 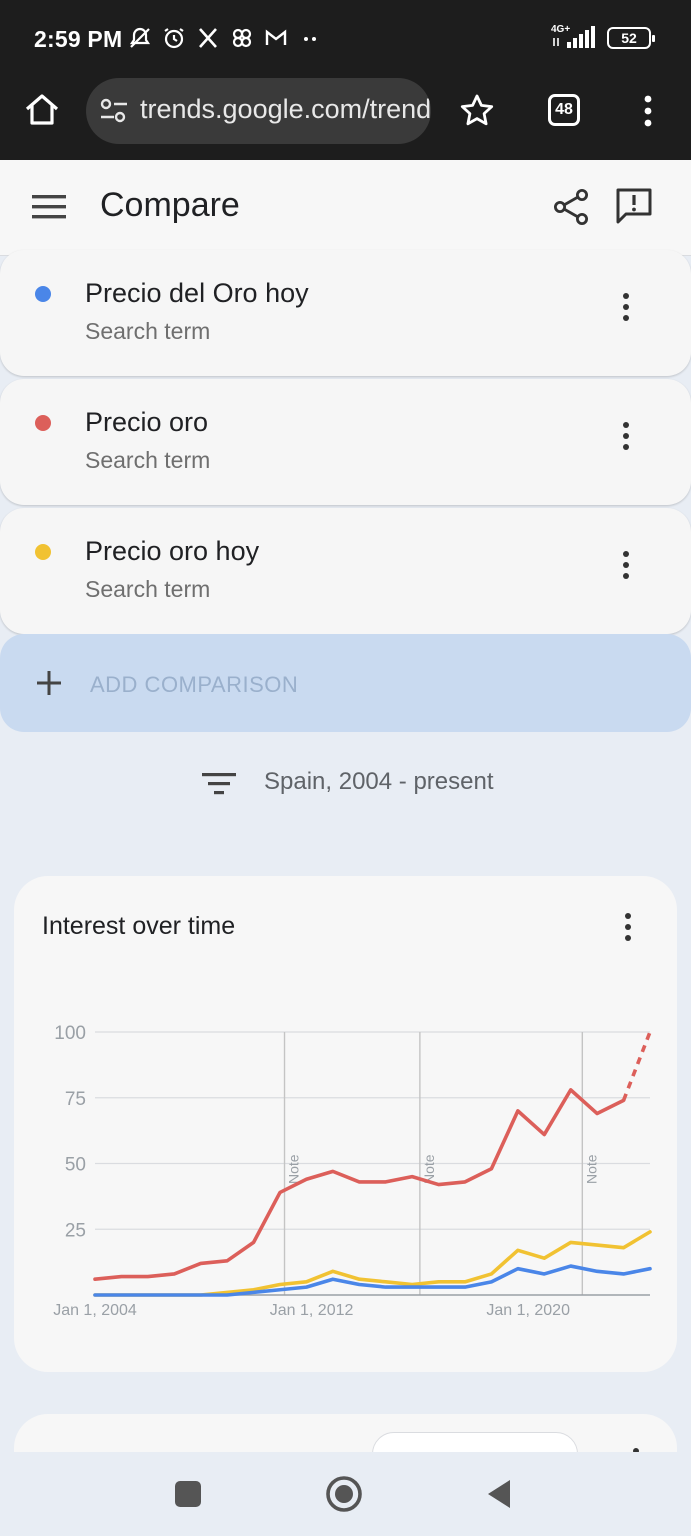 What do you see at coordinates (75, 1230) in the screenshot?
I see `y-tick-label: 25` at bounding box center [75, 1230].